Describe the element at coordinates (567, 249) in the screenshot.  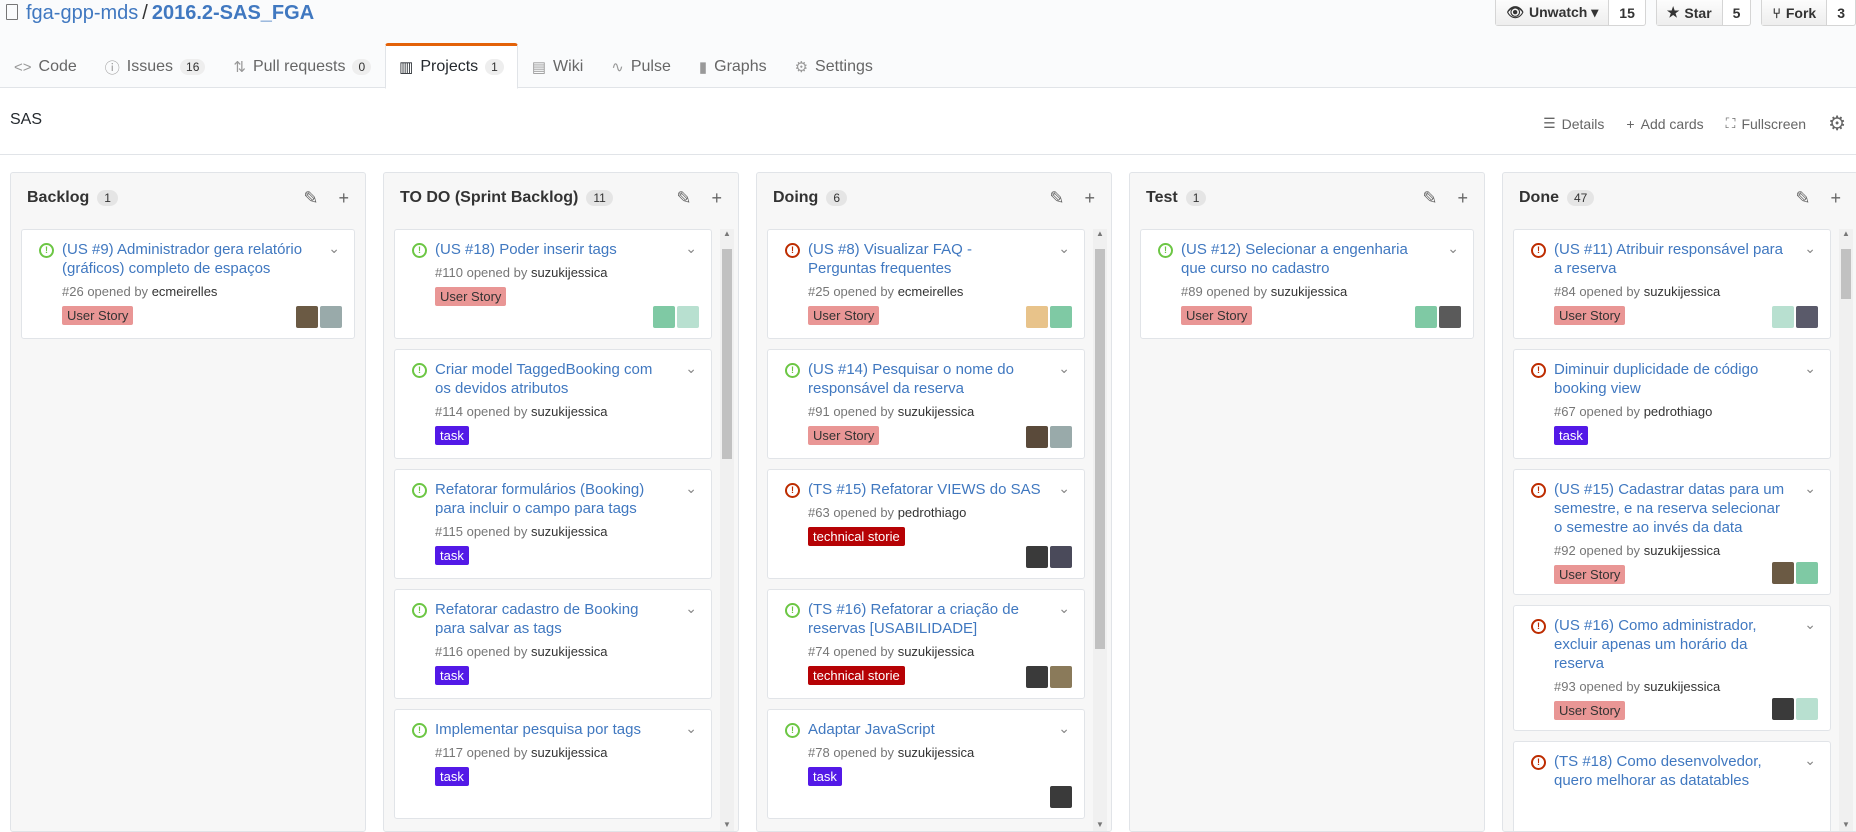
I see `card-title-link: (US #18) Poder inserir tags` at that location.